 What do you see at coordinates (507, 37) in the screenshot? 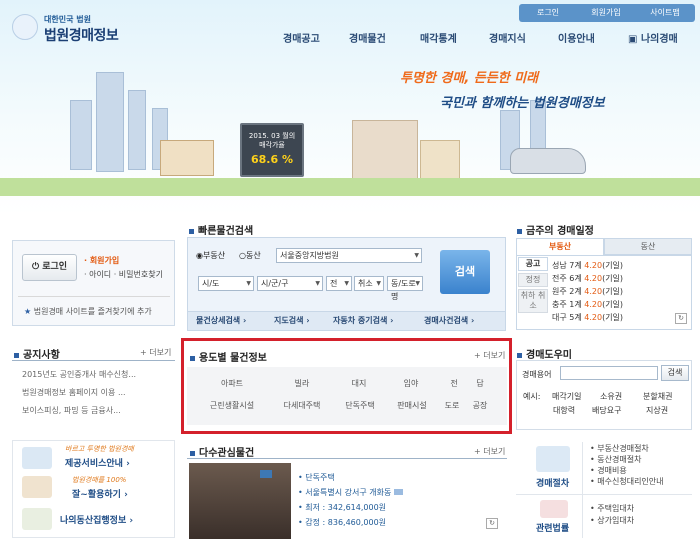
I see `nav-auction-knowledge: 경매지식` at bounding box center [507, 37].